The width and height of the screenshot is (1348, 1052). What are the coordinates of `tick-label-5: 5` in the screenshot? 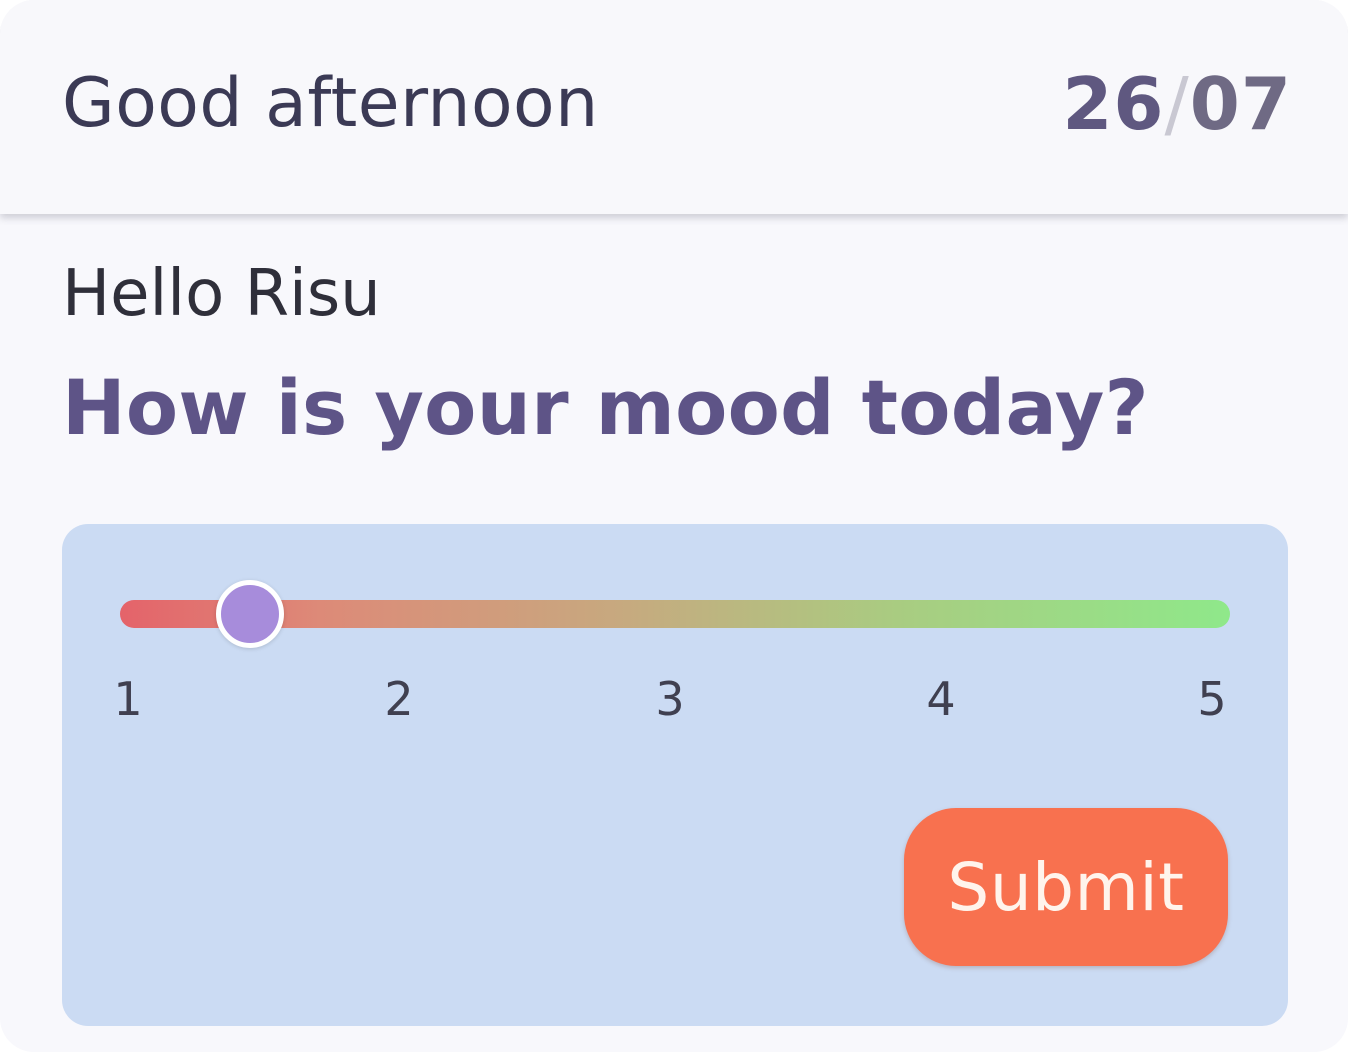 It's located at (1212, 699).